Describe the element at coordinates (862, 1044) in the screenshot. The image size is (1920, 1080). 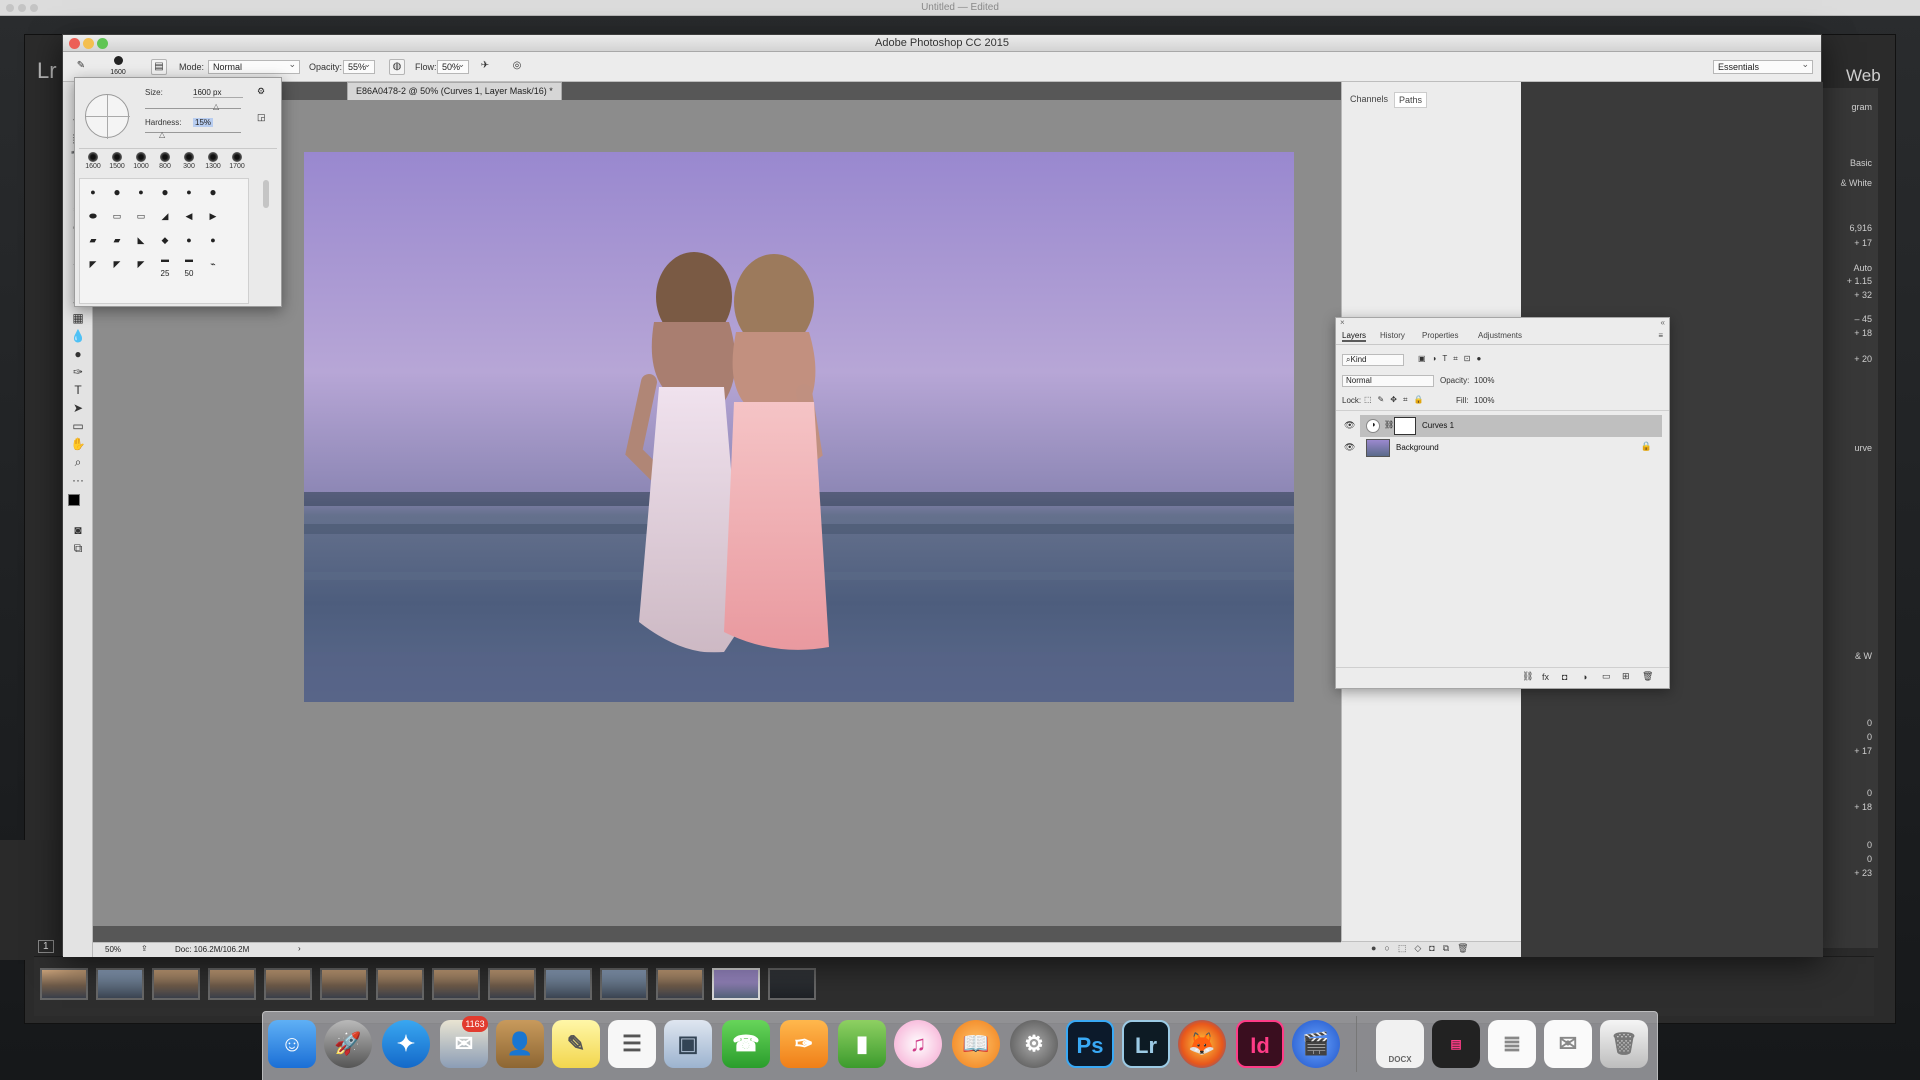
I see `numbers-icon: ▮` at that location.